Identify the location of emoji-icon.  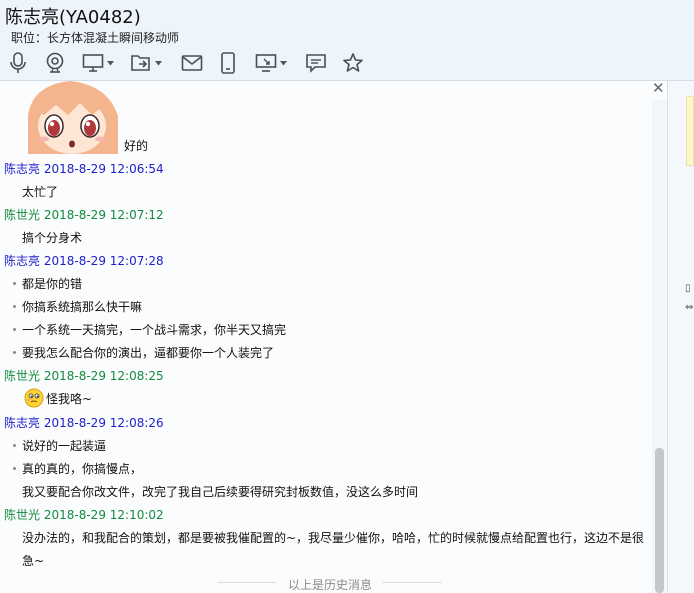
(34, 398).